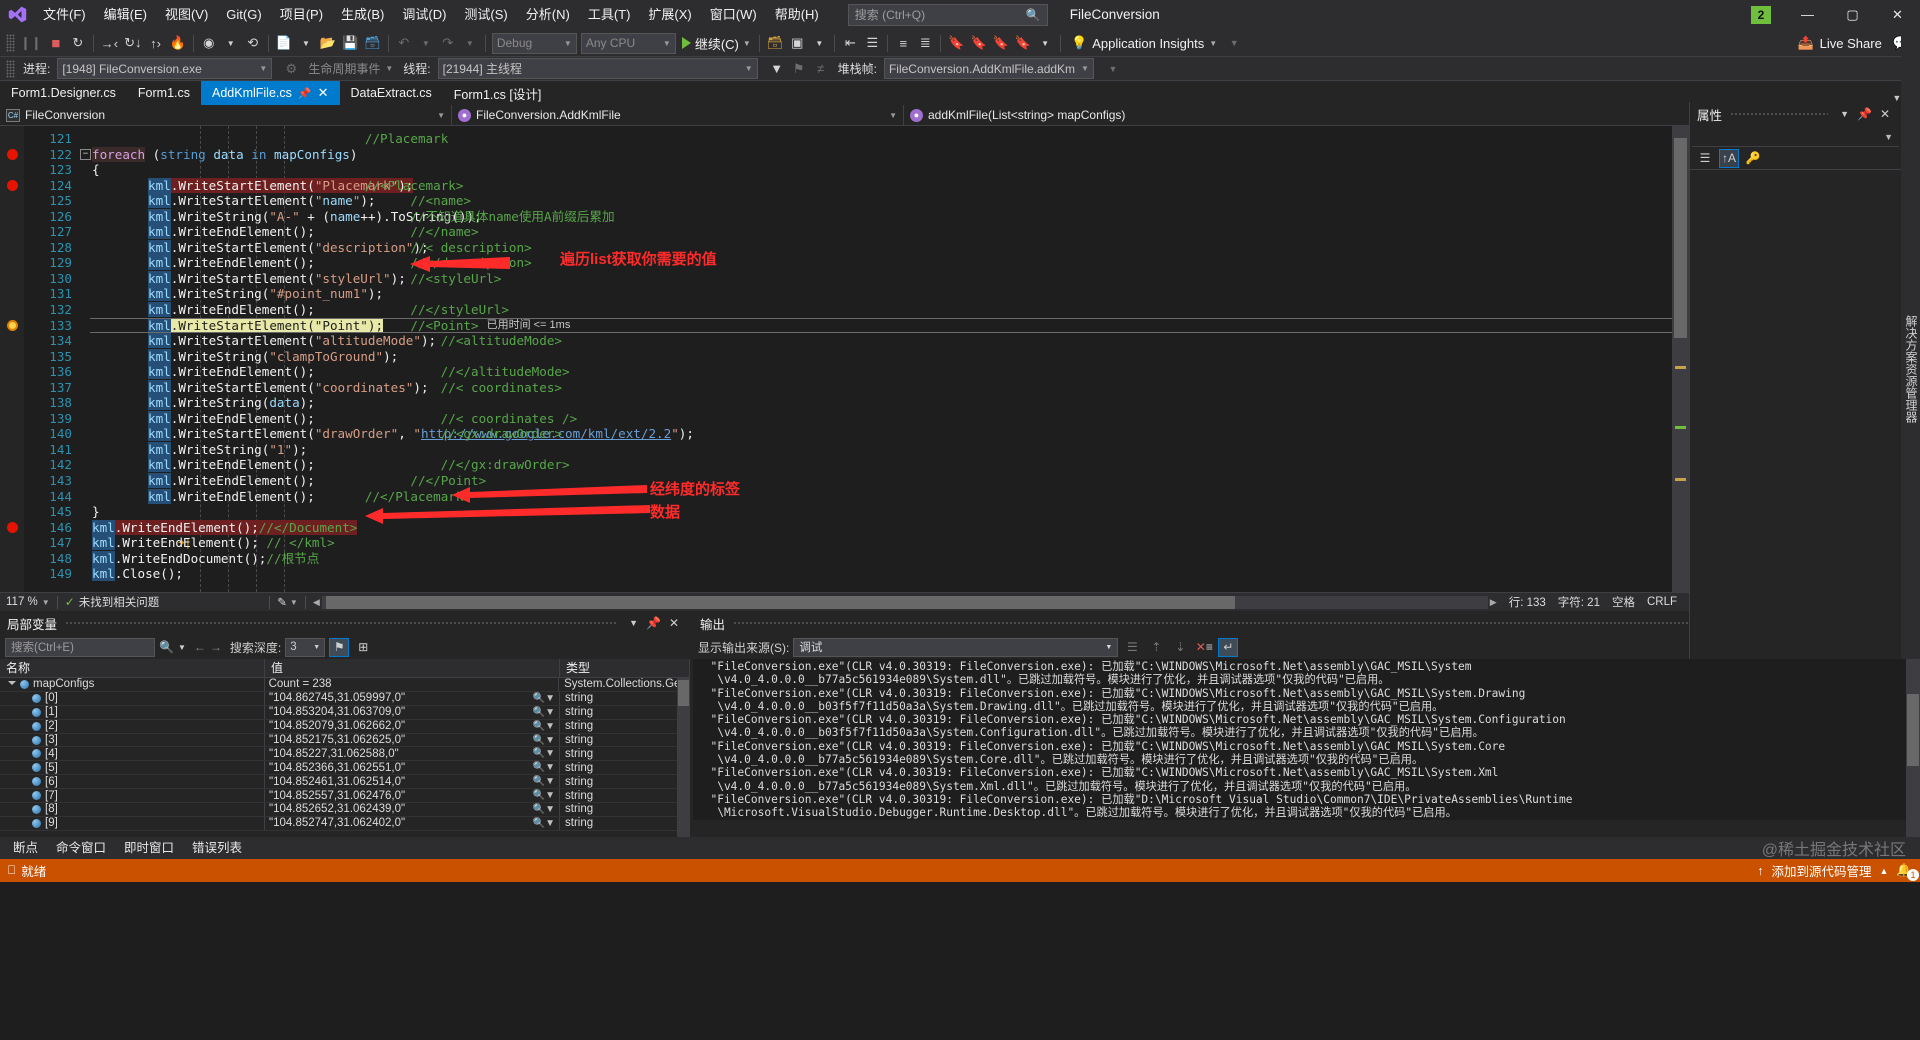  What do you see at coordinates (109, 43) in the screenshot?
I see `step-into-icon: →‹` at bounding box center [109, 43].